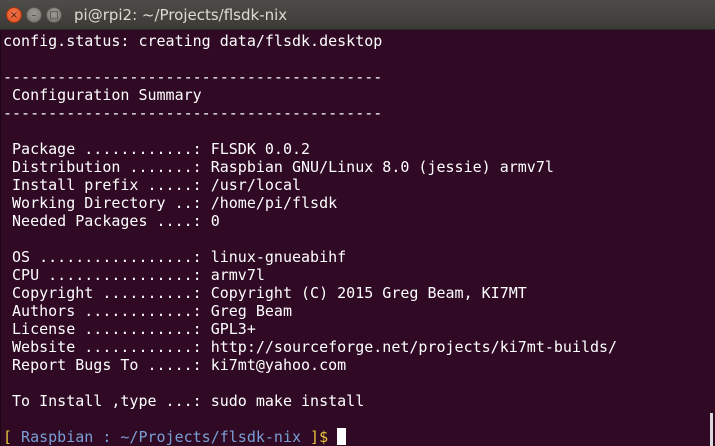  I want to click on title-bar: × – □ pi@rpi2: ~/Projects/flsdk-nix, so click(357, 15).